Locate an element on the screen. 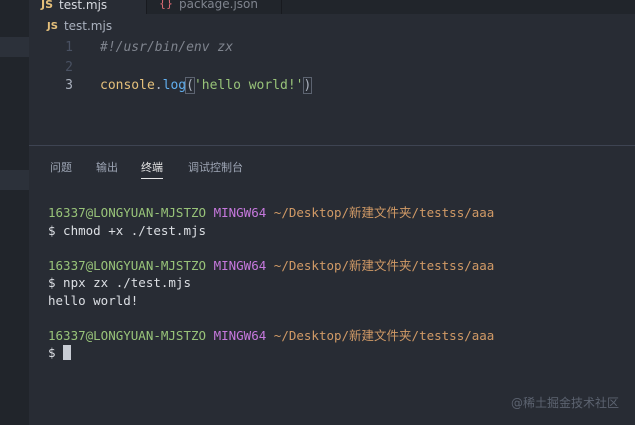 The height and width of the screenshot is (425, 635). tab-debug-console: 调试控制台 is located at coordinates (215, 169).